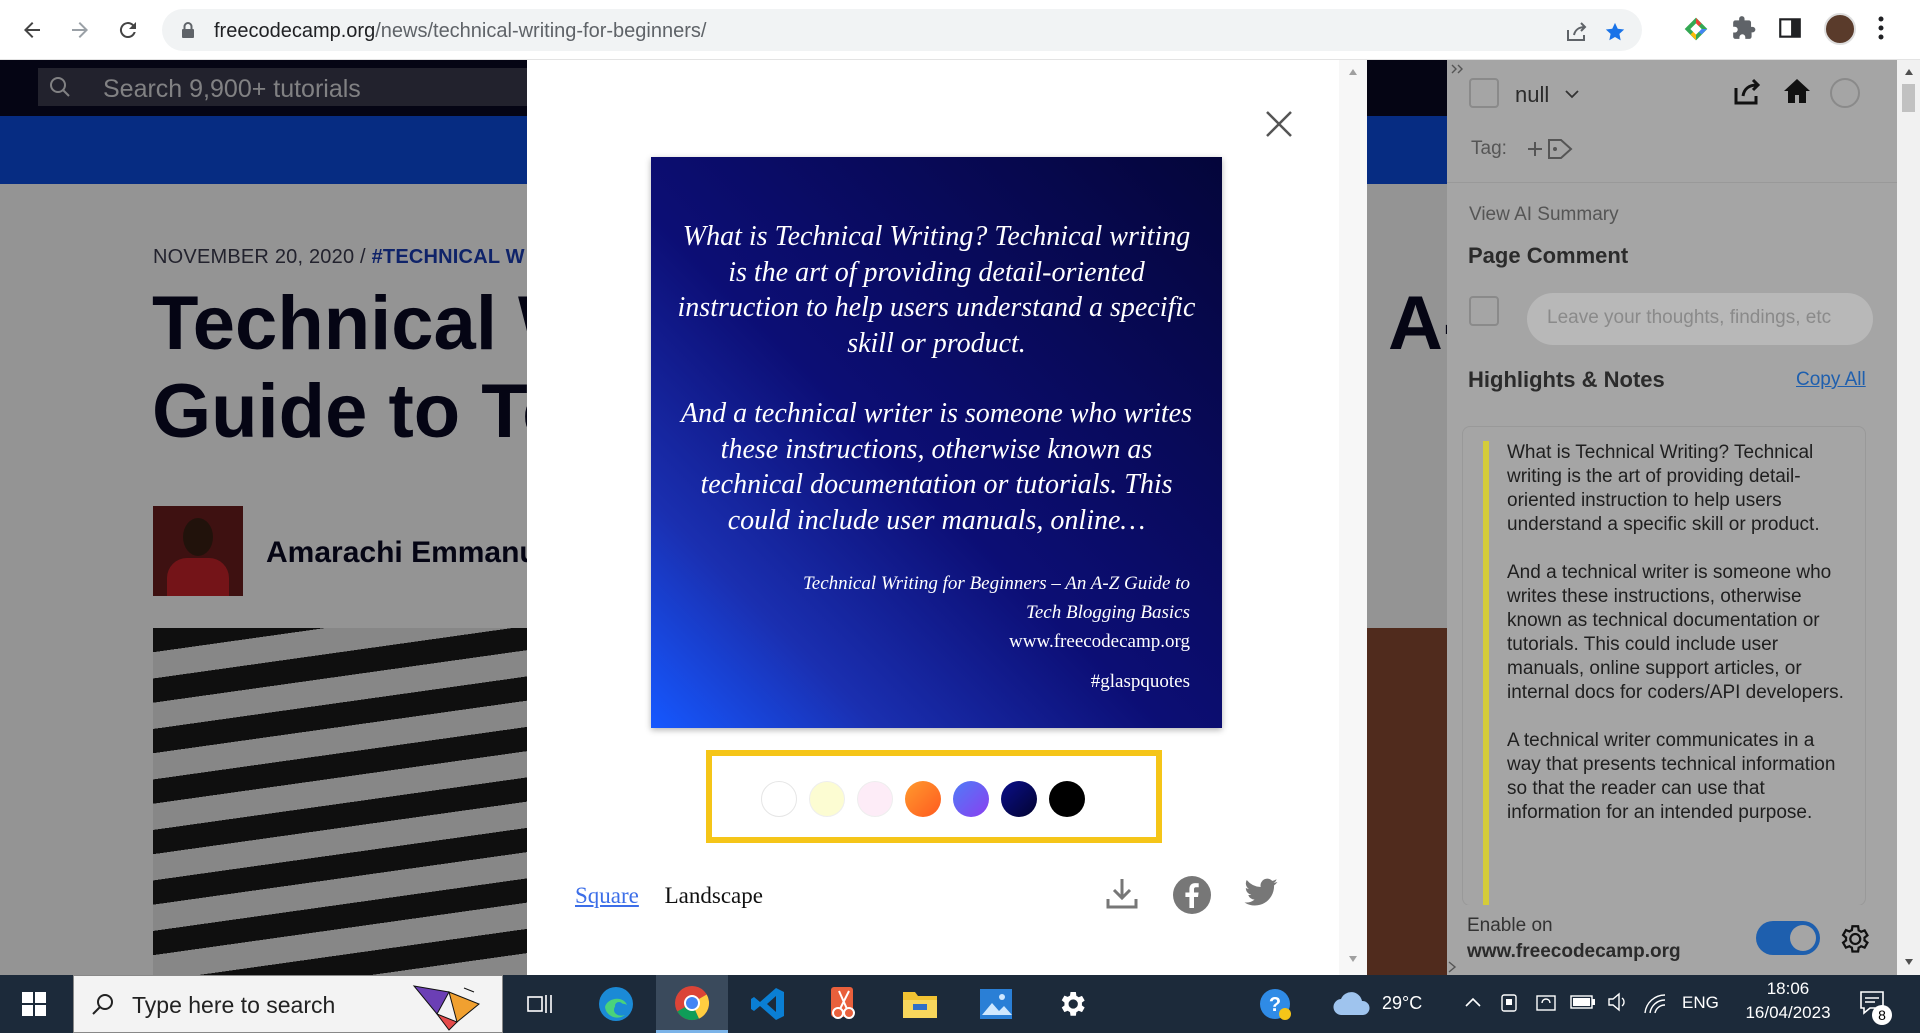 This screenshot has height=1033, width=1920. What do you see at coordinates (1583, 1002) in the screenshot?
I see `battery-icon` at bounding box center [1583, 1002].